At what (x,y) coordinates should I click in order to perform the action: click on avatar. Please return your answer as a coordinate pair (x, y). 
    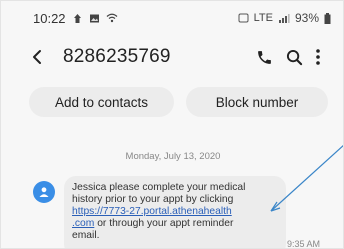
    Looking at the image, I should click on (44, 192).